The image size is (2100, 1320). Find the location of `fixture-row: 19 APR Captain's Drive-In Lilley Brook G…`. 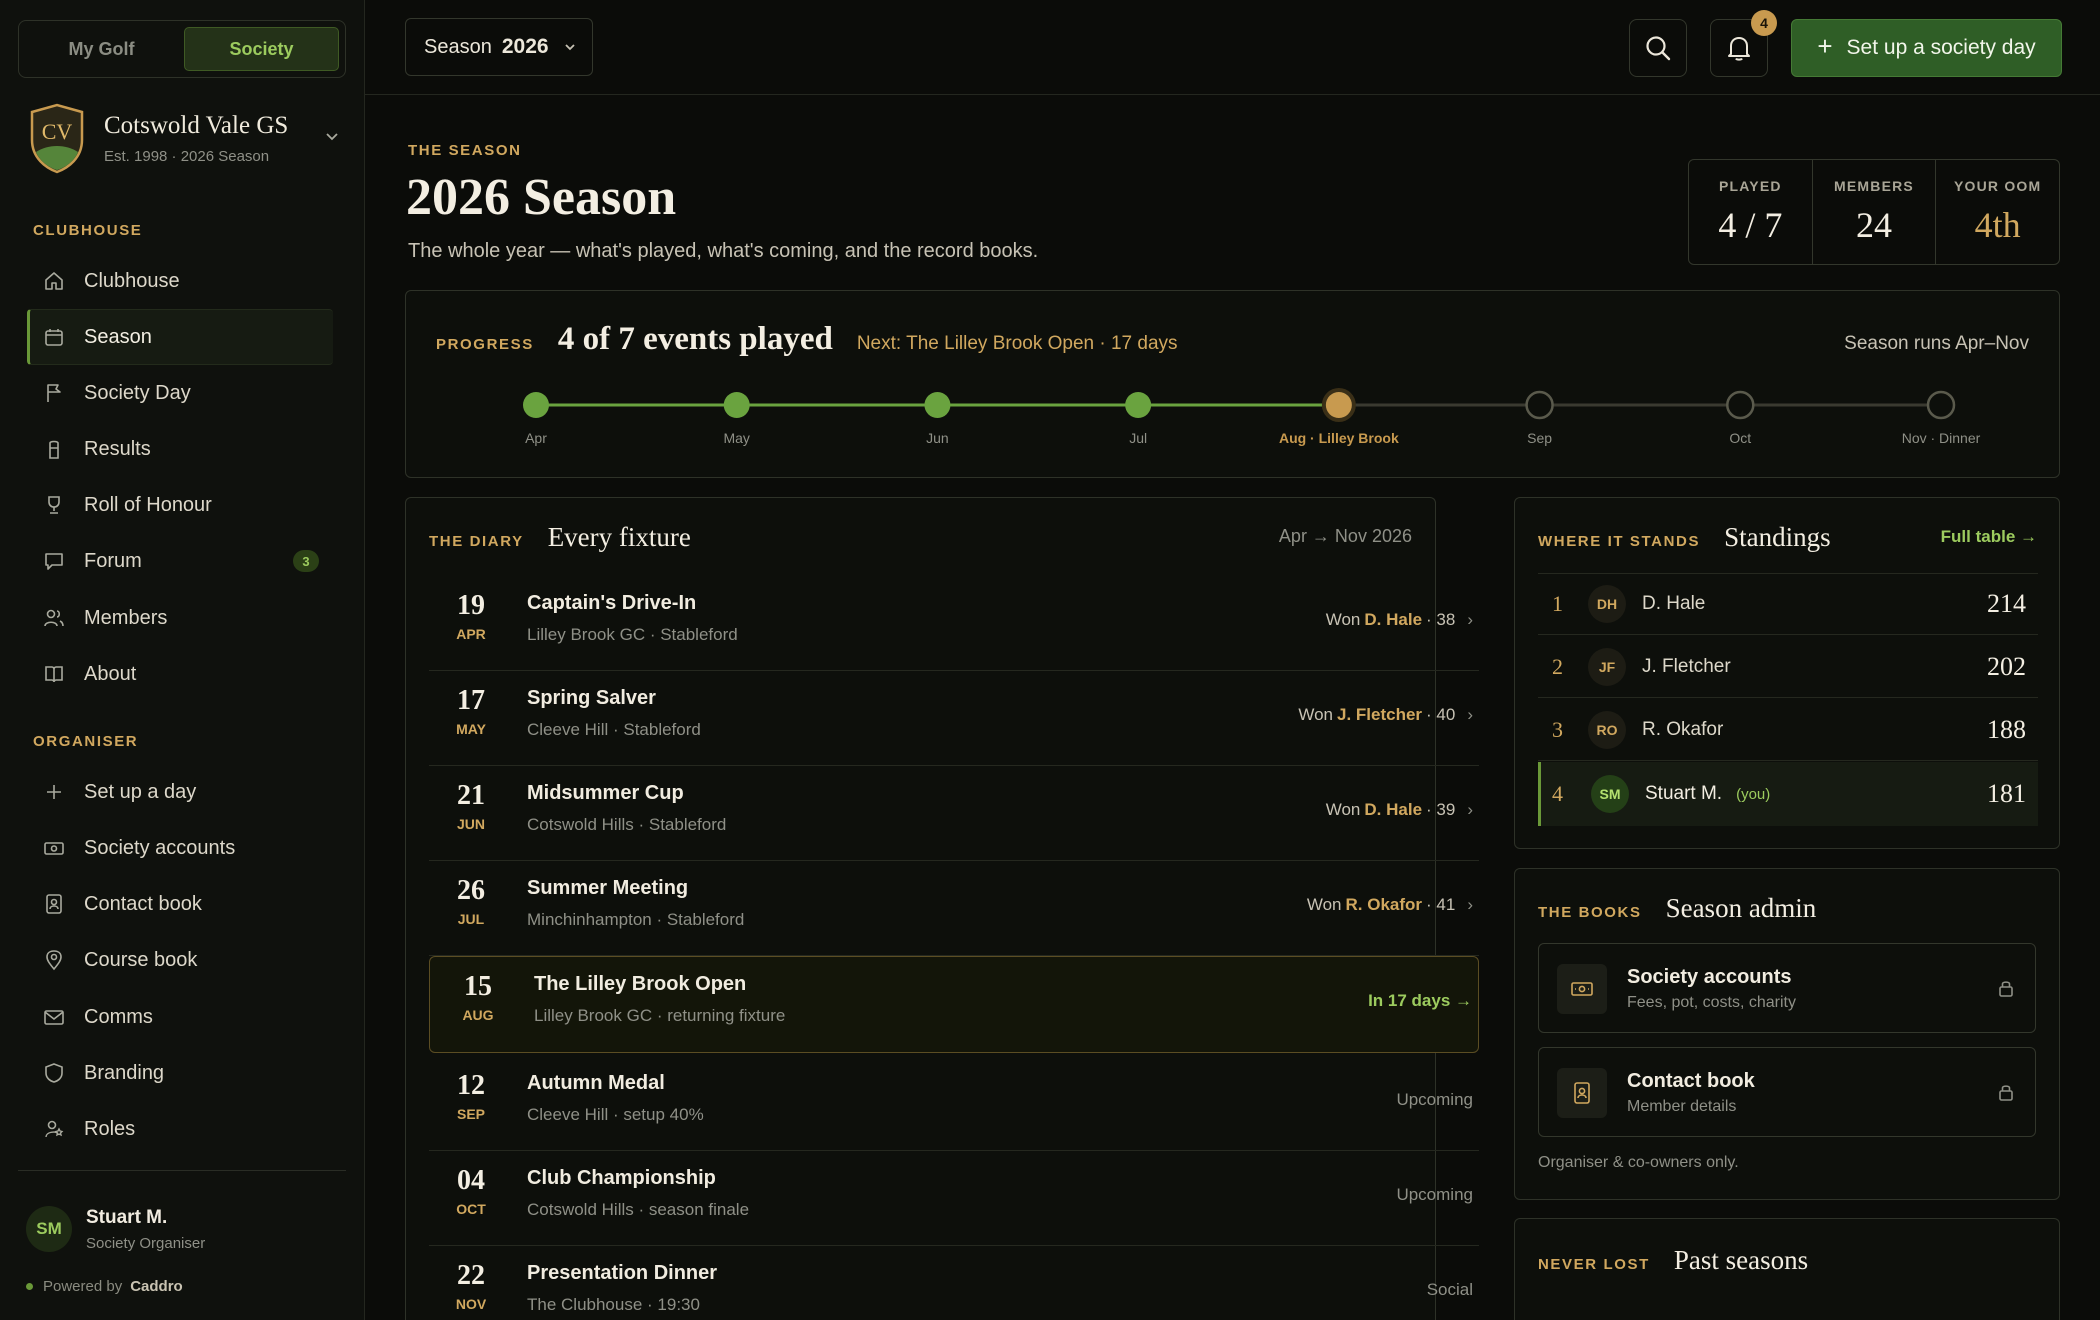

fixture-row: 19 APR Captain's Drive-In Lilley Brook G… is located at coordinates (954, 623).